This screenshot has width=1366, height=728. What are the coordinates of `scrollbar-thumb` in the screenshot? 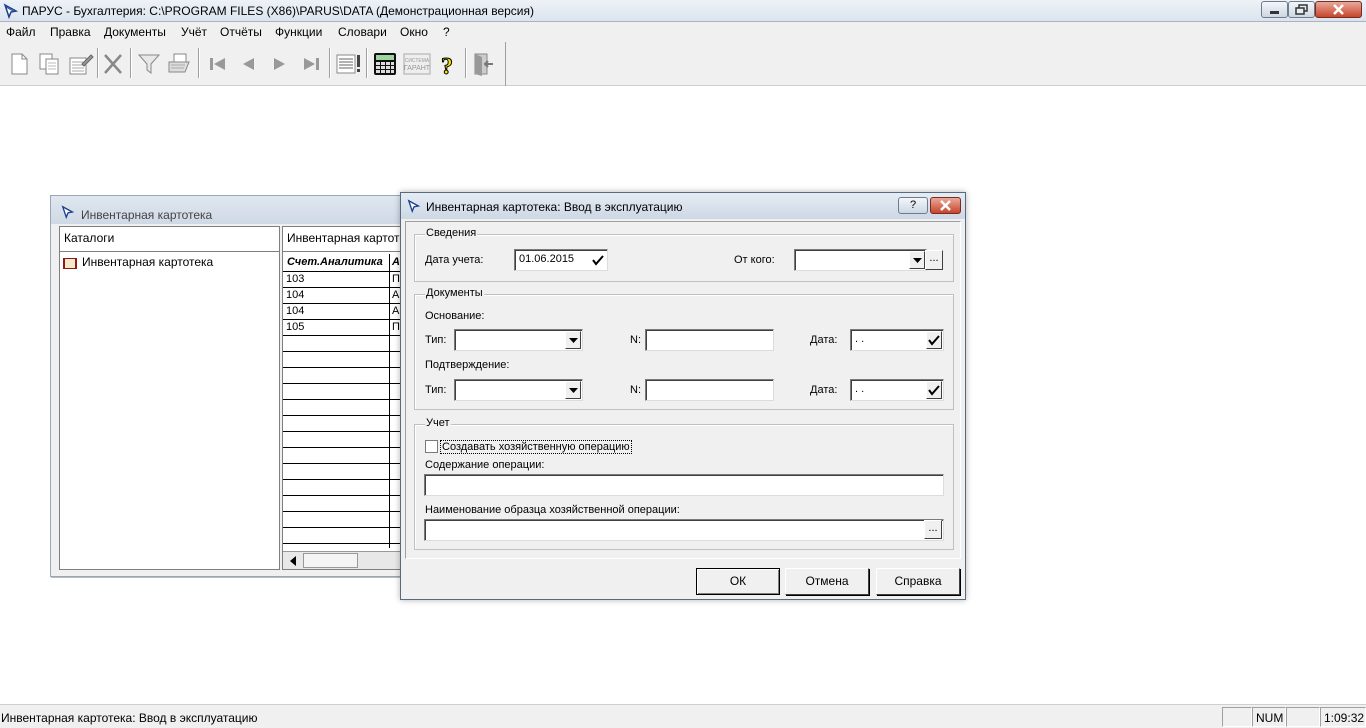 It's located at (330, 560).